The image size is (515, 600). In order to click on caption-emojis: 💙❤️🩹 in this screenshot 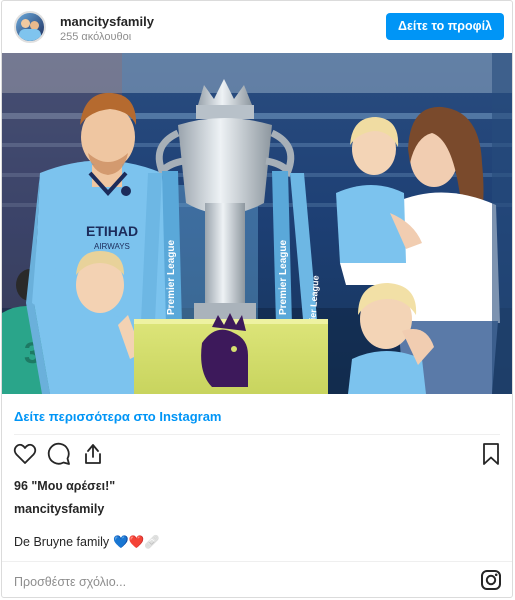, I will do `click(136, 542)`.